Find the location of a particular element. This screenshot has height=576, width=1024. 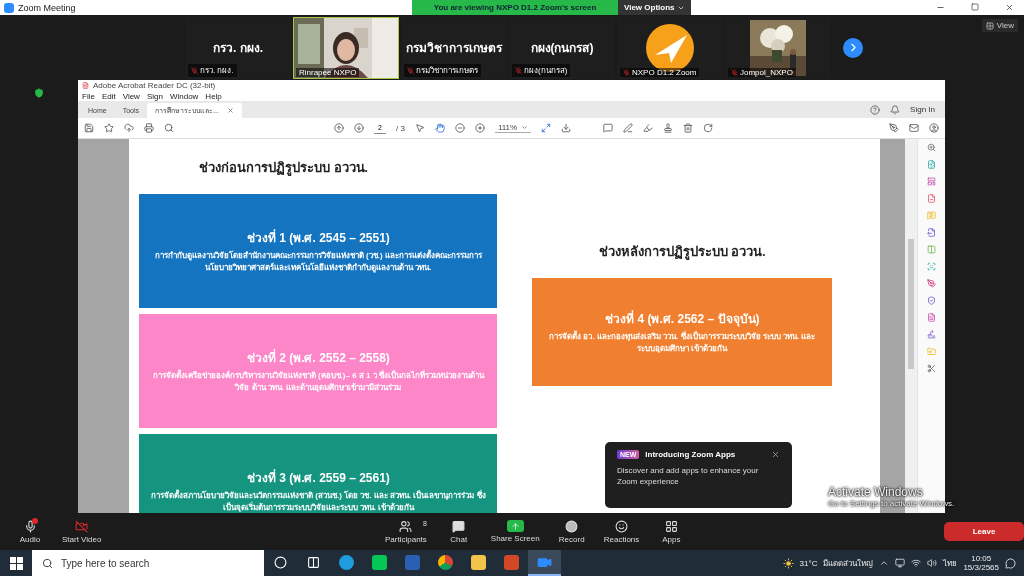

powerpoint-icon is located at coordinates (511, 562).